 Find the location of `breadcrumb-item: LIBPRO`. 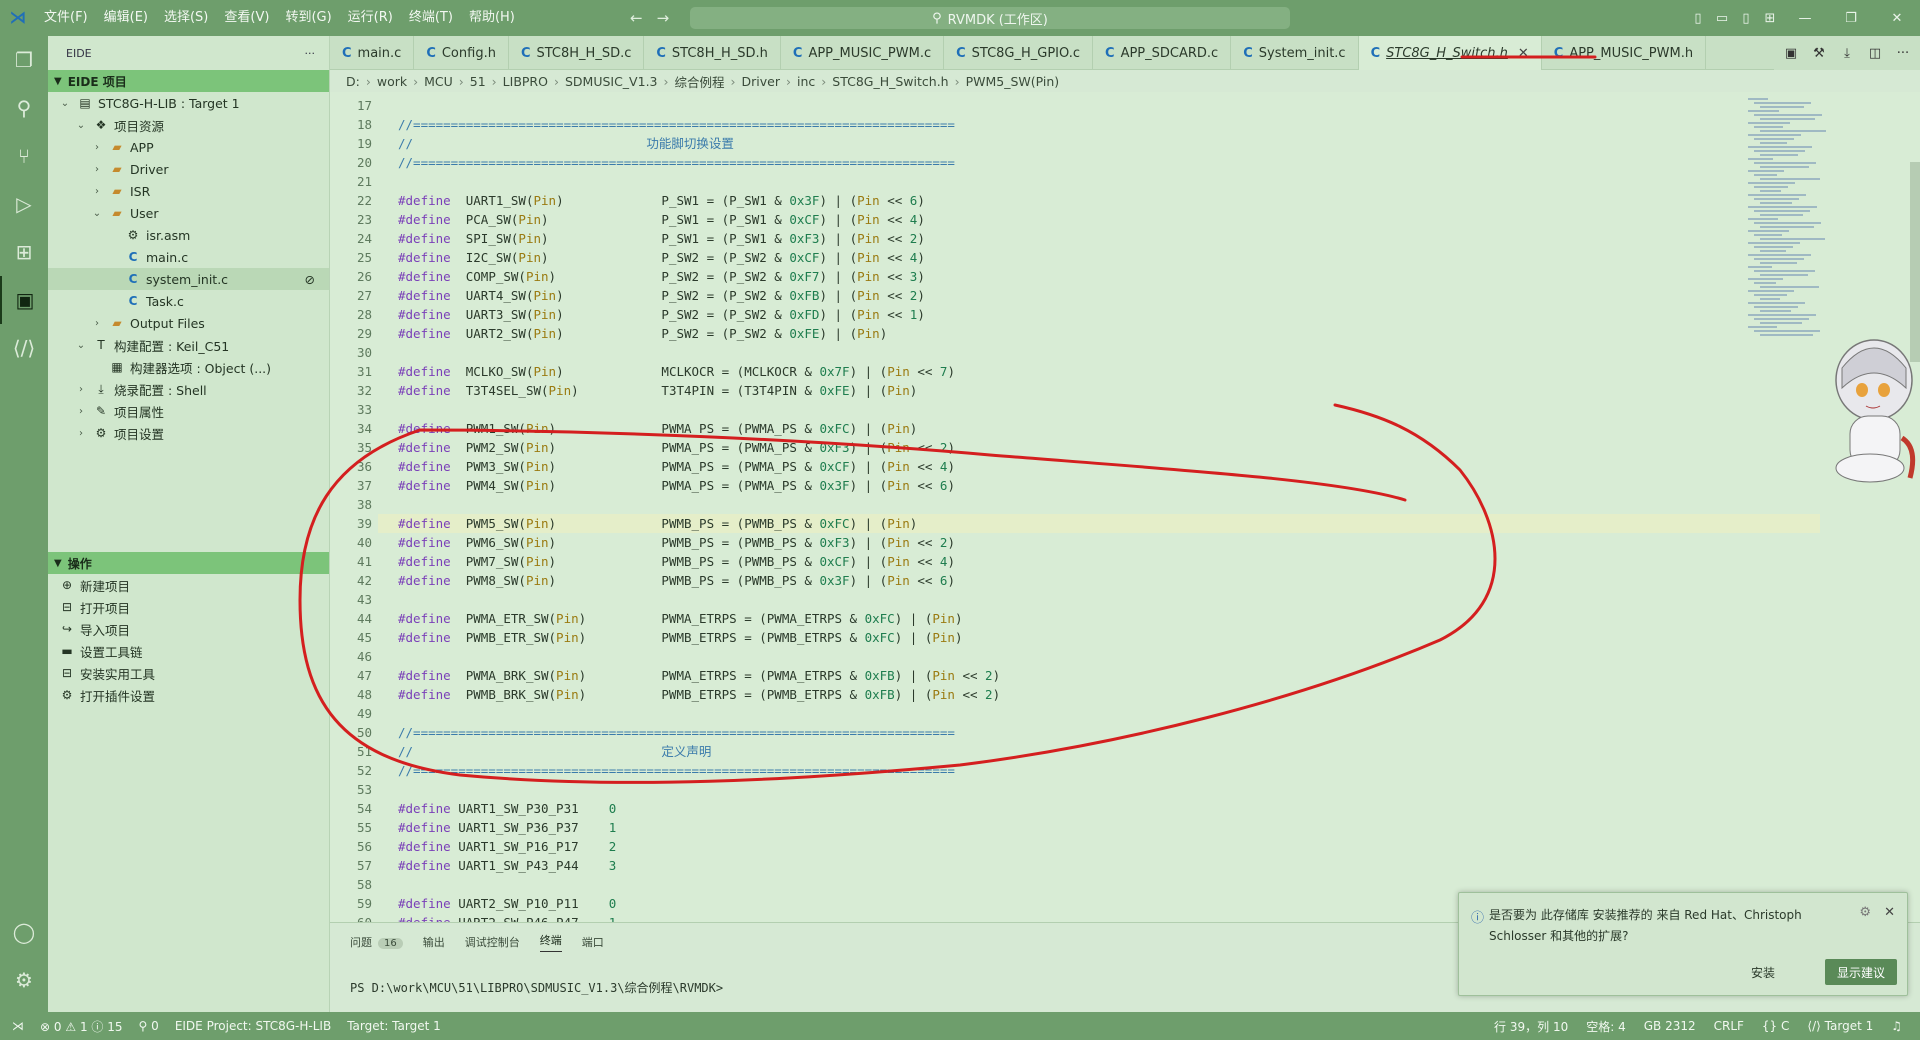

breadcrumb-item: LIBPRO is located at coordinates (525, 81).